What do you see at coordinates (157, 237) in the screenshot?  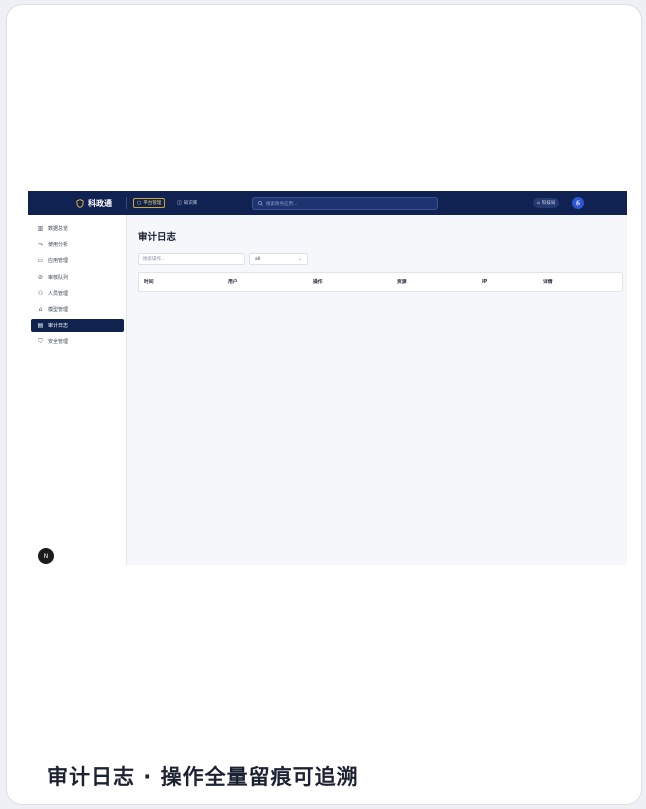 I see `page-title: 审计日志` at bounding box center [157, 237].